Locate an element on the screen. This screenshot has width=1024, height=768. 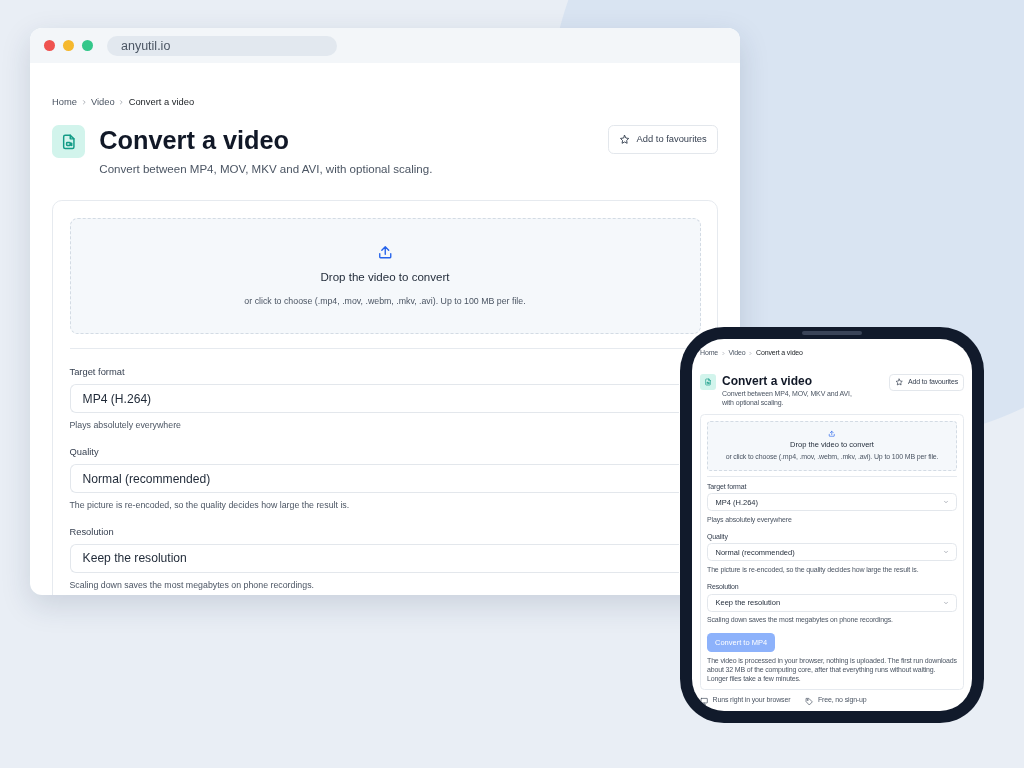
drop-zone: Drop the video to convert or click to choose (.mp4, .mov, .webm, .mkv, .avi). Up to 100 MB per file. is located at coordinates (385, 276).